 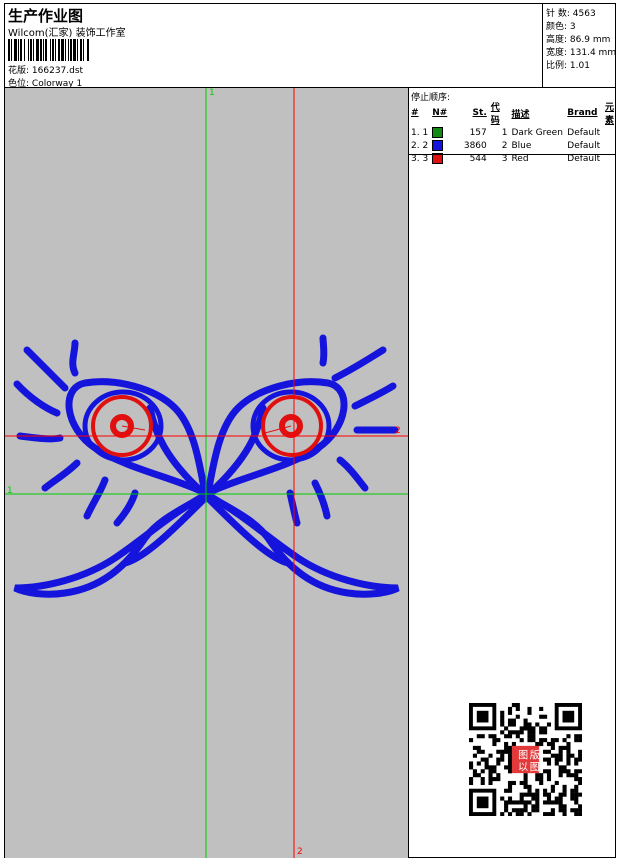 I want to click on row-index: 2. 2, so click(x=420, y=145).